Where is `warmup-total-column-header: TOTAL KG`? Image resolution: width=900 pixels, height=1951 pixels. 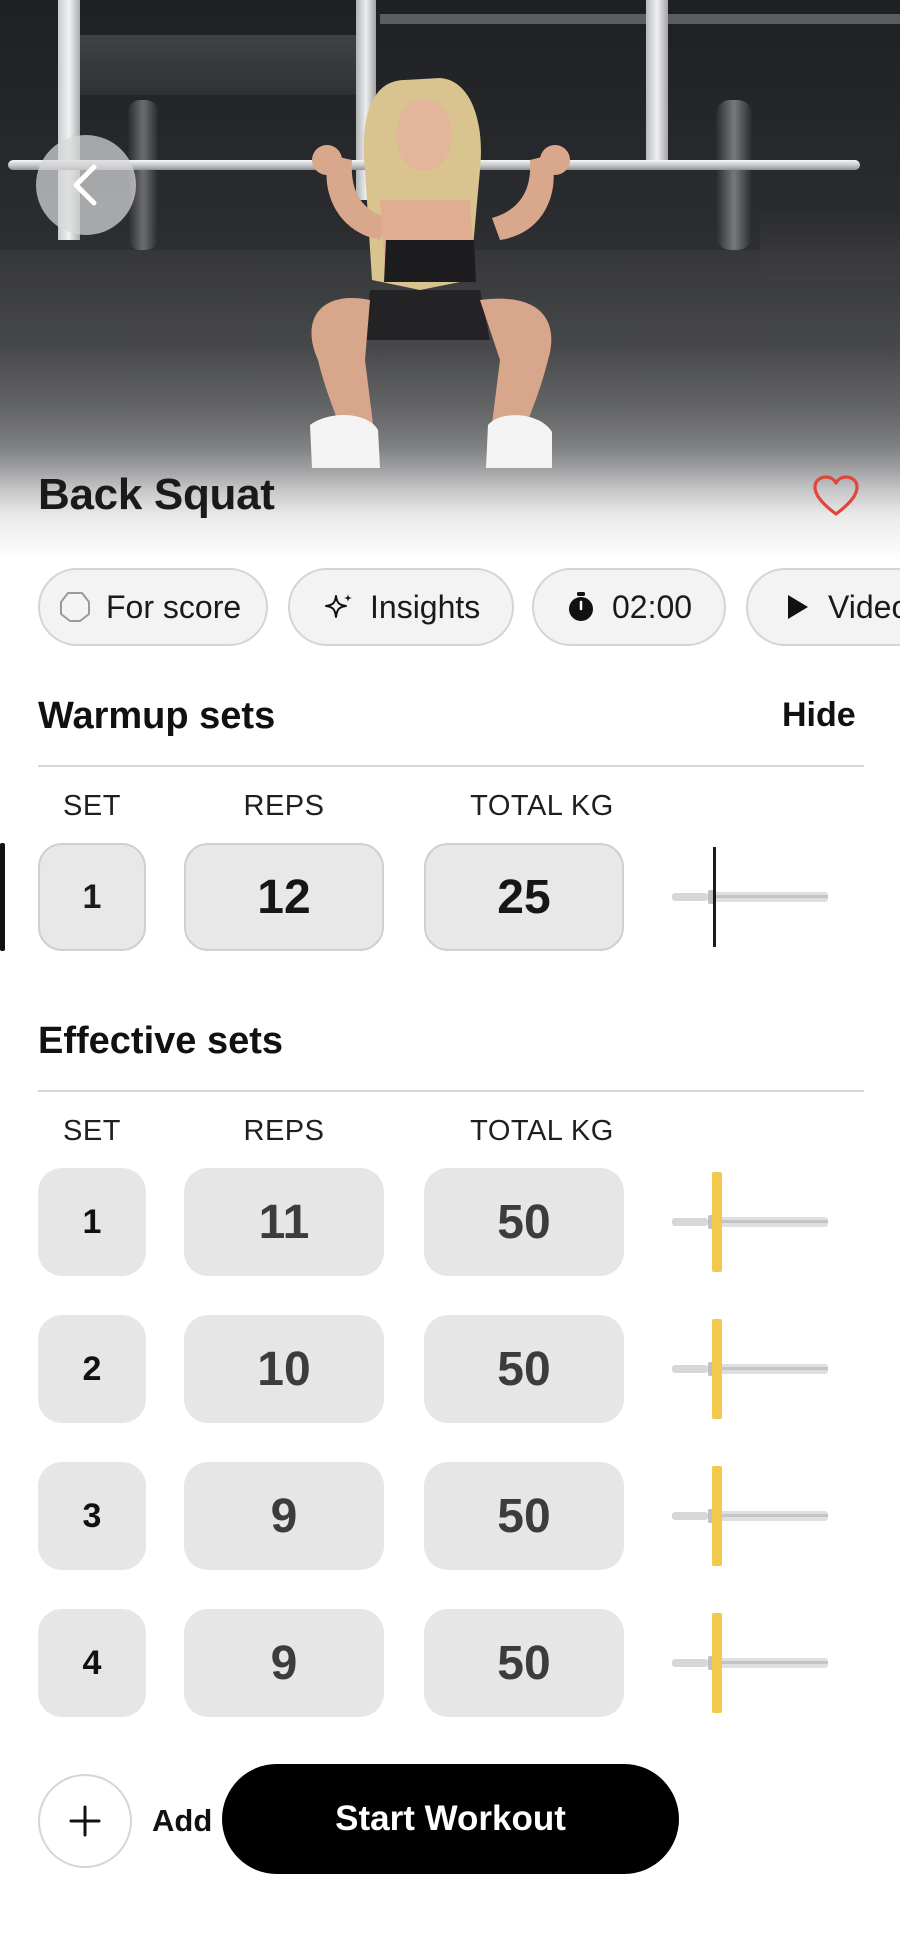
warmup-total-column-header: TOTAL KG is located at coordinates (542, 806).